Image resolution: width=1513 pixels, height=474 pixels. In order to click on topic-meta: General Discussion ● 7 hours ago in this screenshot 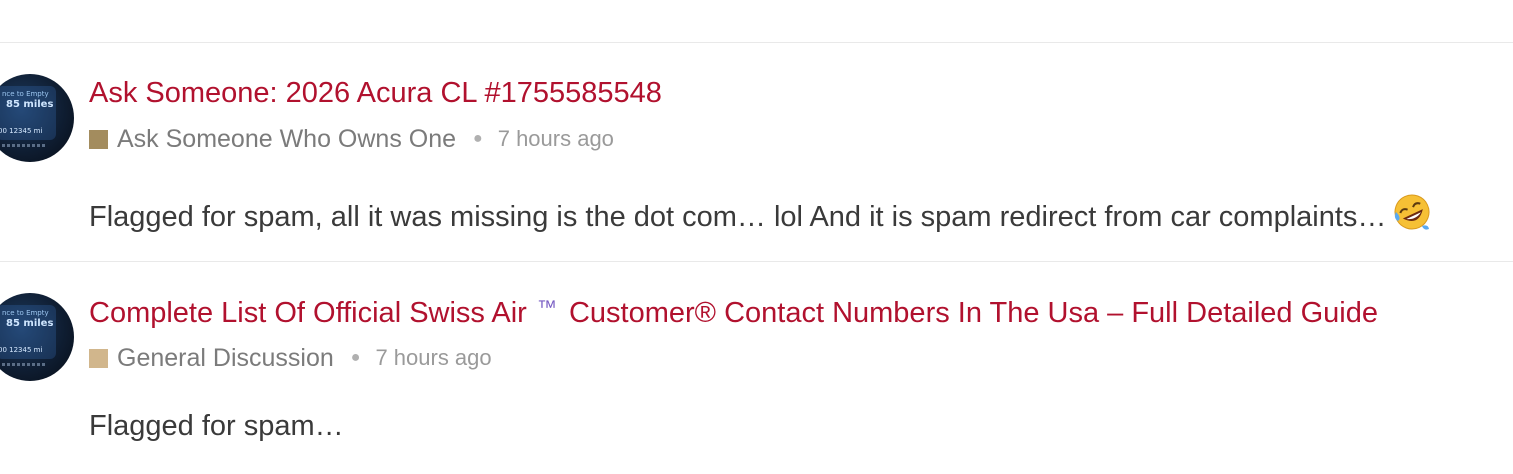, I will do `click(290, 358)`.